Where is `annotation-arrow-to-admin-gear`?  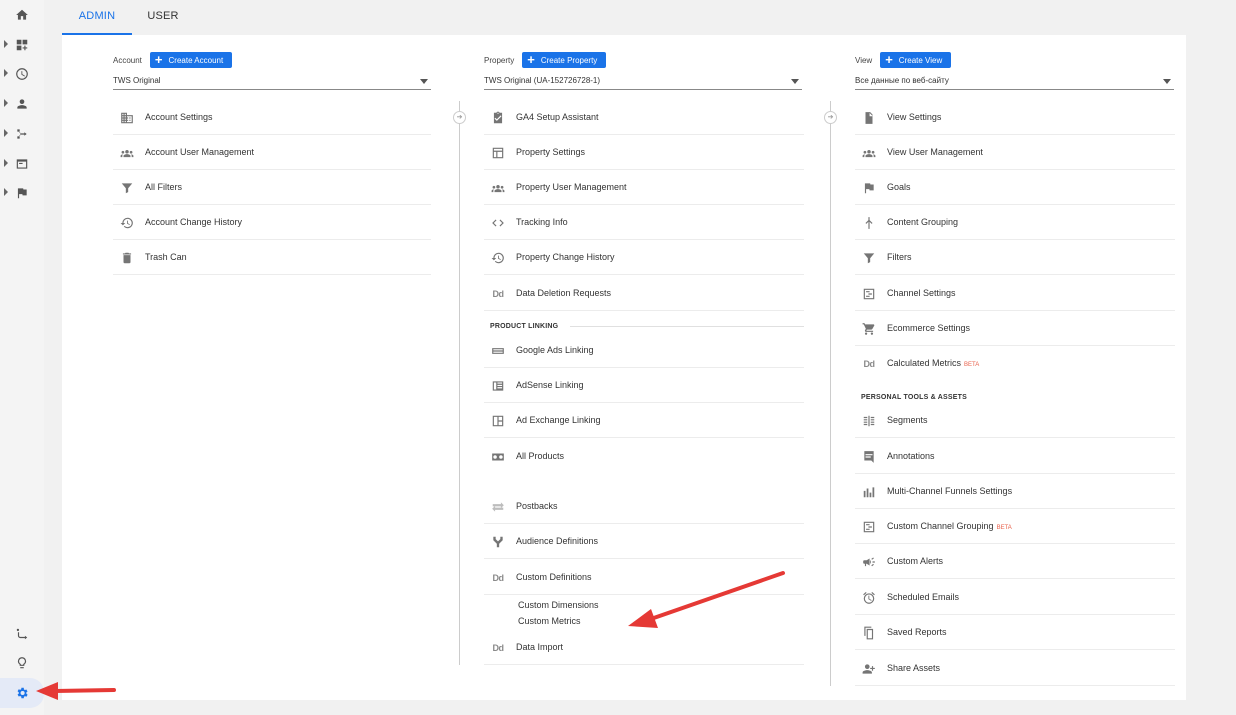
annotation-arrow-to-admin-gear is located at coordinates (76, 691).